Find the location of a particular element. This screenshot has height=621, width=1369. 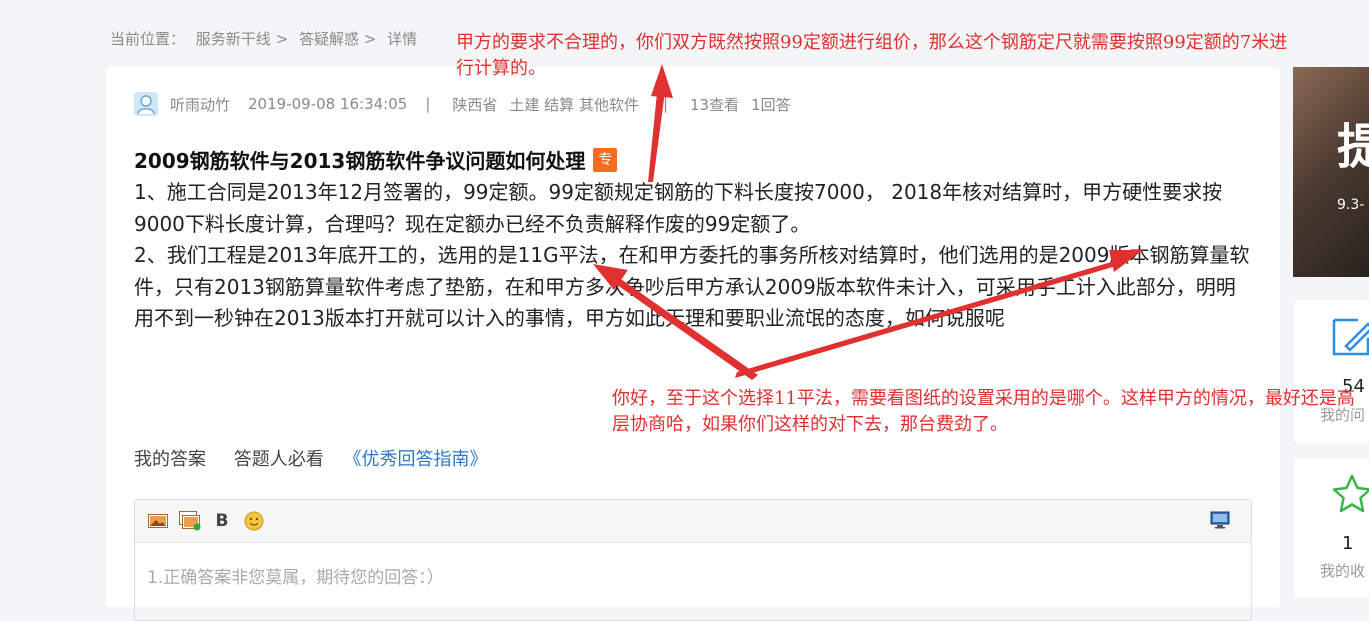

breadcrumb-section-link: 答疑解惑 is located at coordinates (329, 39).